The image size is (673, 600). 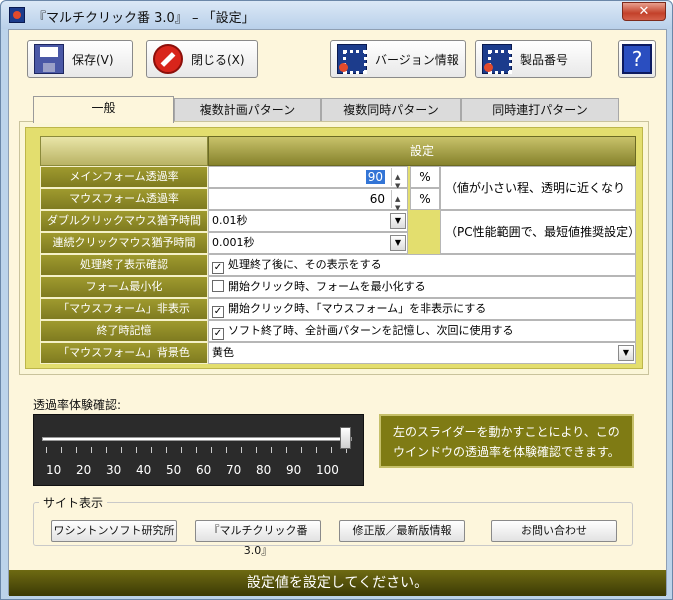 I want to click on close-button: 閉じる(X), so click(x=202, y=59).